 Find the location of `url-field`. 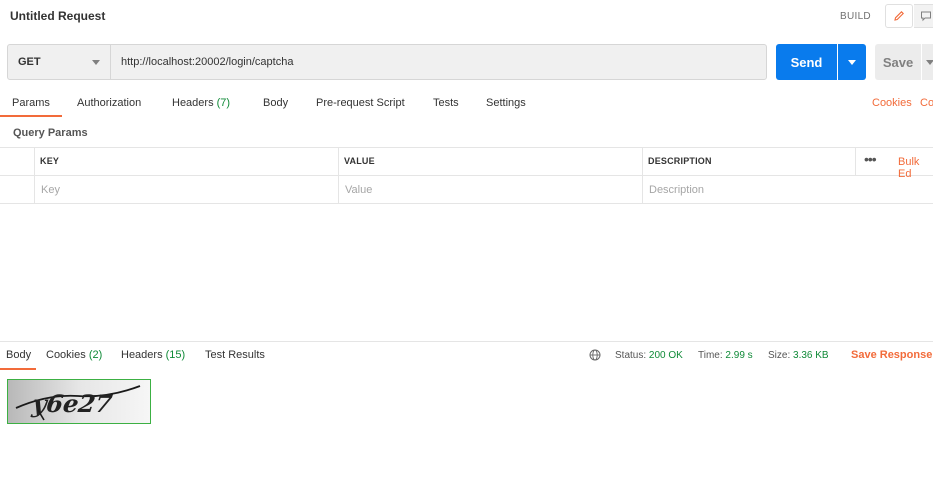

url-field is located at coordinates (438, 62).